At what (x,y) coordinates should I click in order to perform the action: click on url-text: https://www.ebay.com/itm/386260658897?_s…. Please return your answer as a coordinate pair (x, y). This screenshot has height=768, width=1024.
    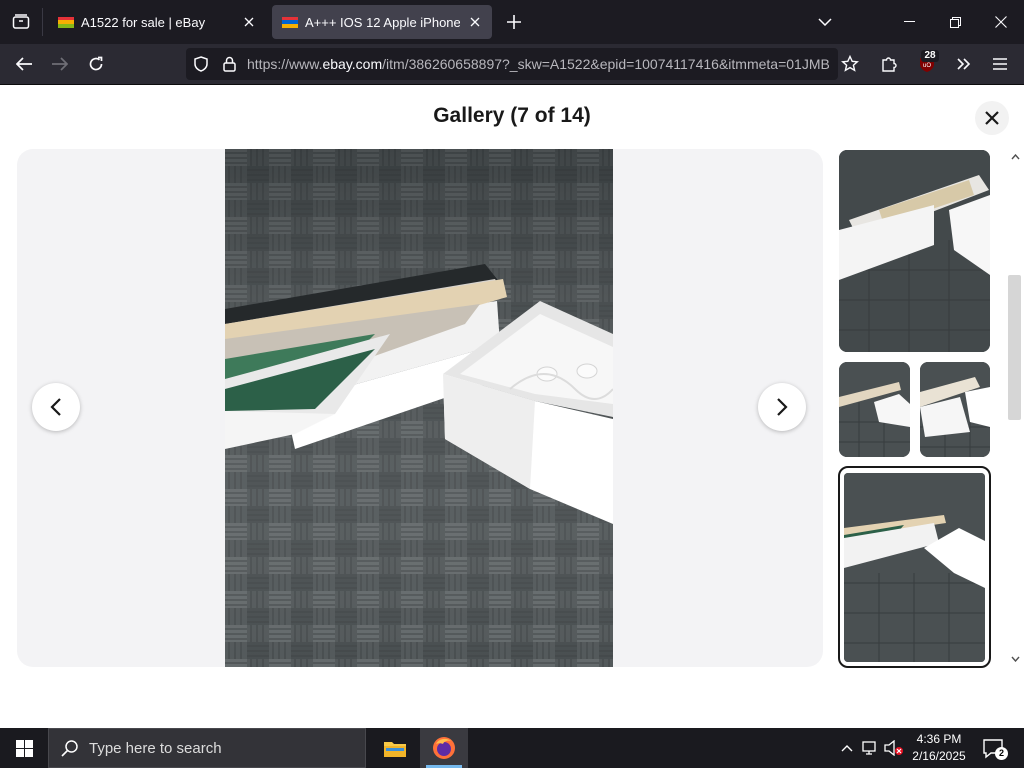
    Looking at the image, I should click on (538, 64).